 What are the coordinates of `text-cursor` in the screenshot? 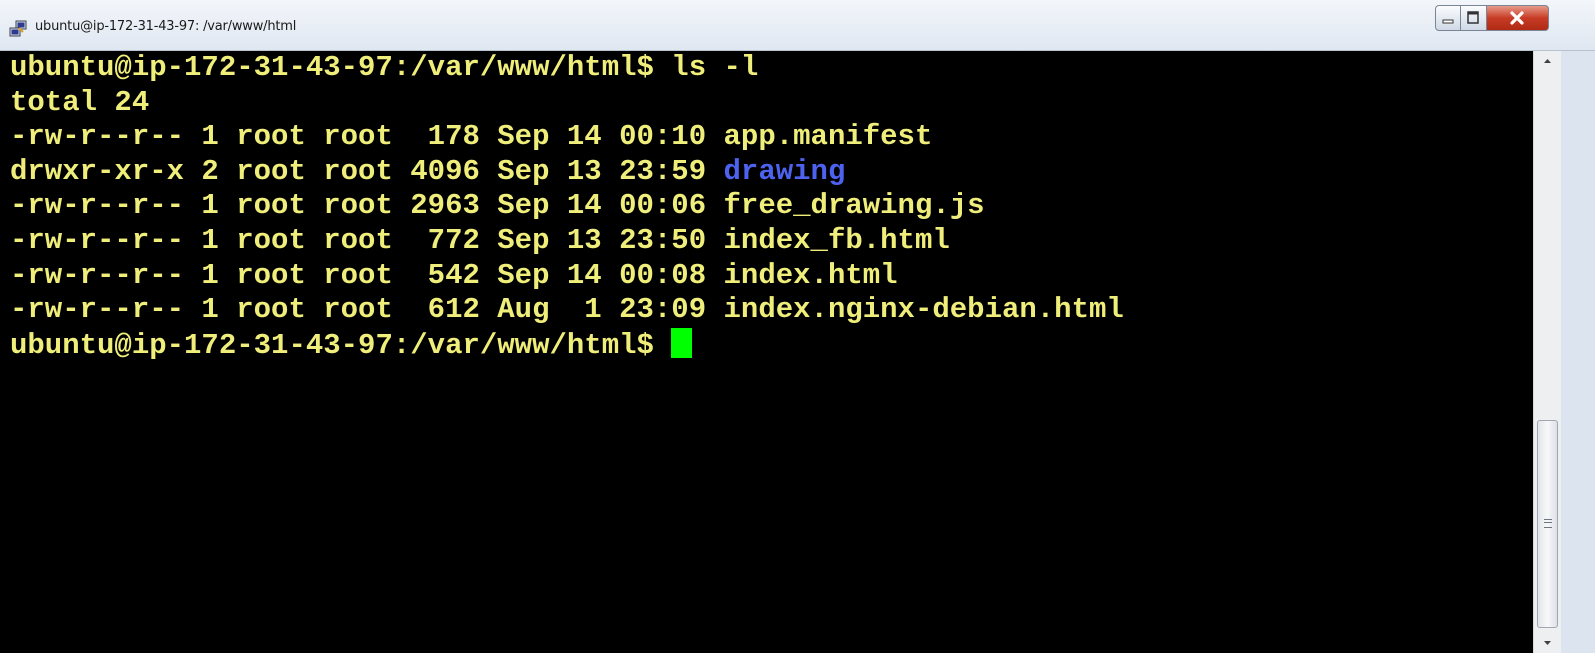 It's located at (682, 342).